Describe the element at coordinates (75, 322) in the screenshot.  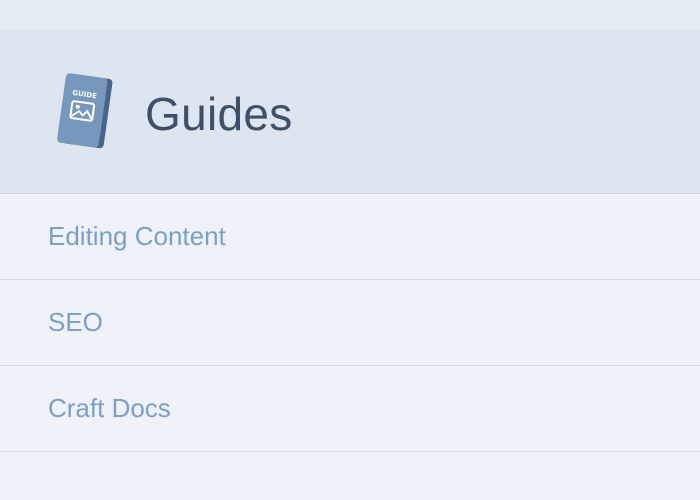
I see `seo-link: SEO` at that location.